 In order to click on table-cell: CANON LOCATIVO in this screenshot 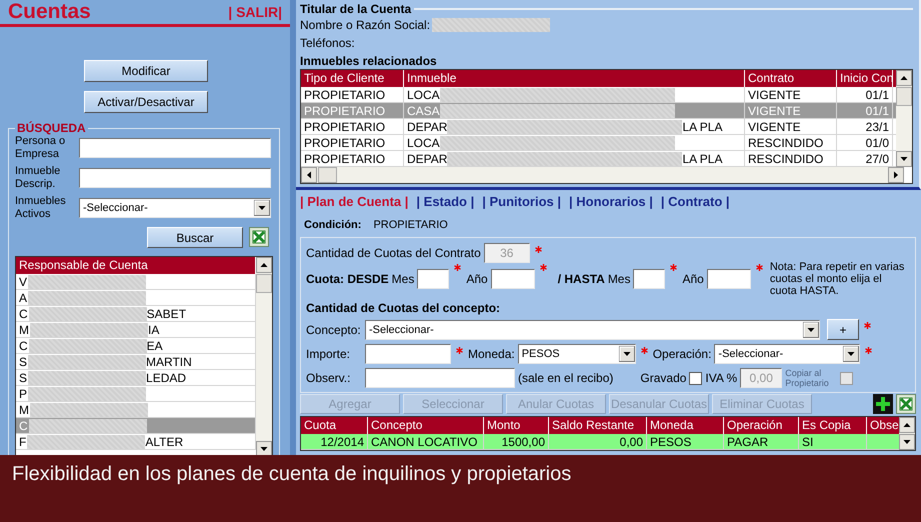, I will do `click(424, 441)`.